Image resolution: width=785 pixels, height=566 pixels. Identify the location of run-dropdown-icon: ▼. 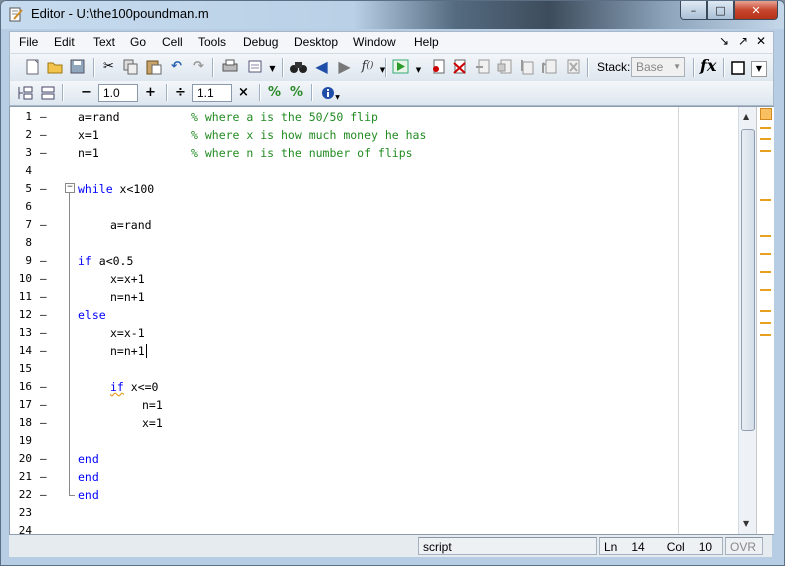
(418, 70).